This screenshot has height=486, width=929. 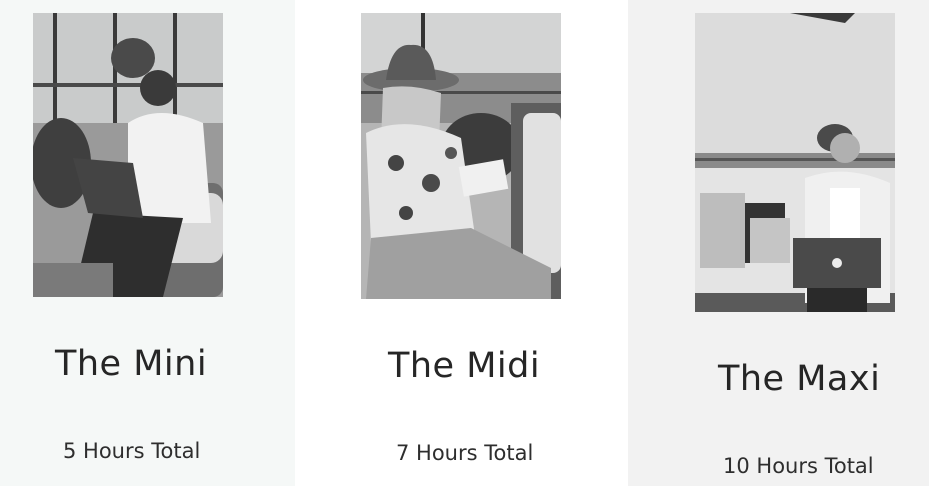 What do you see at coordinates (795, 162) in the screenshot?
I see `woman-with-shopping-bags-photo` at bounding box center [795, 162].